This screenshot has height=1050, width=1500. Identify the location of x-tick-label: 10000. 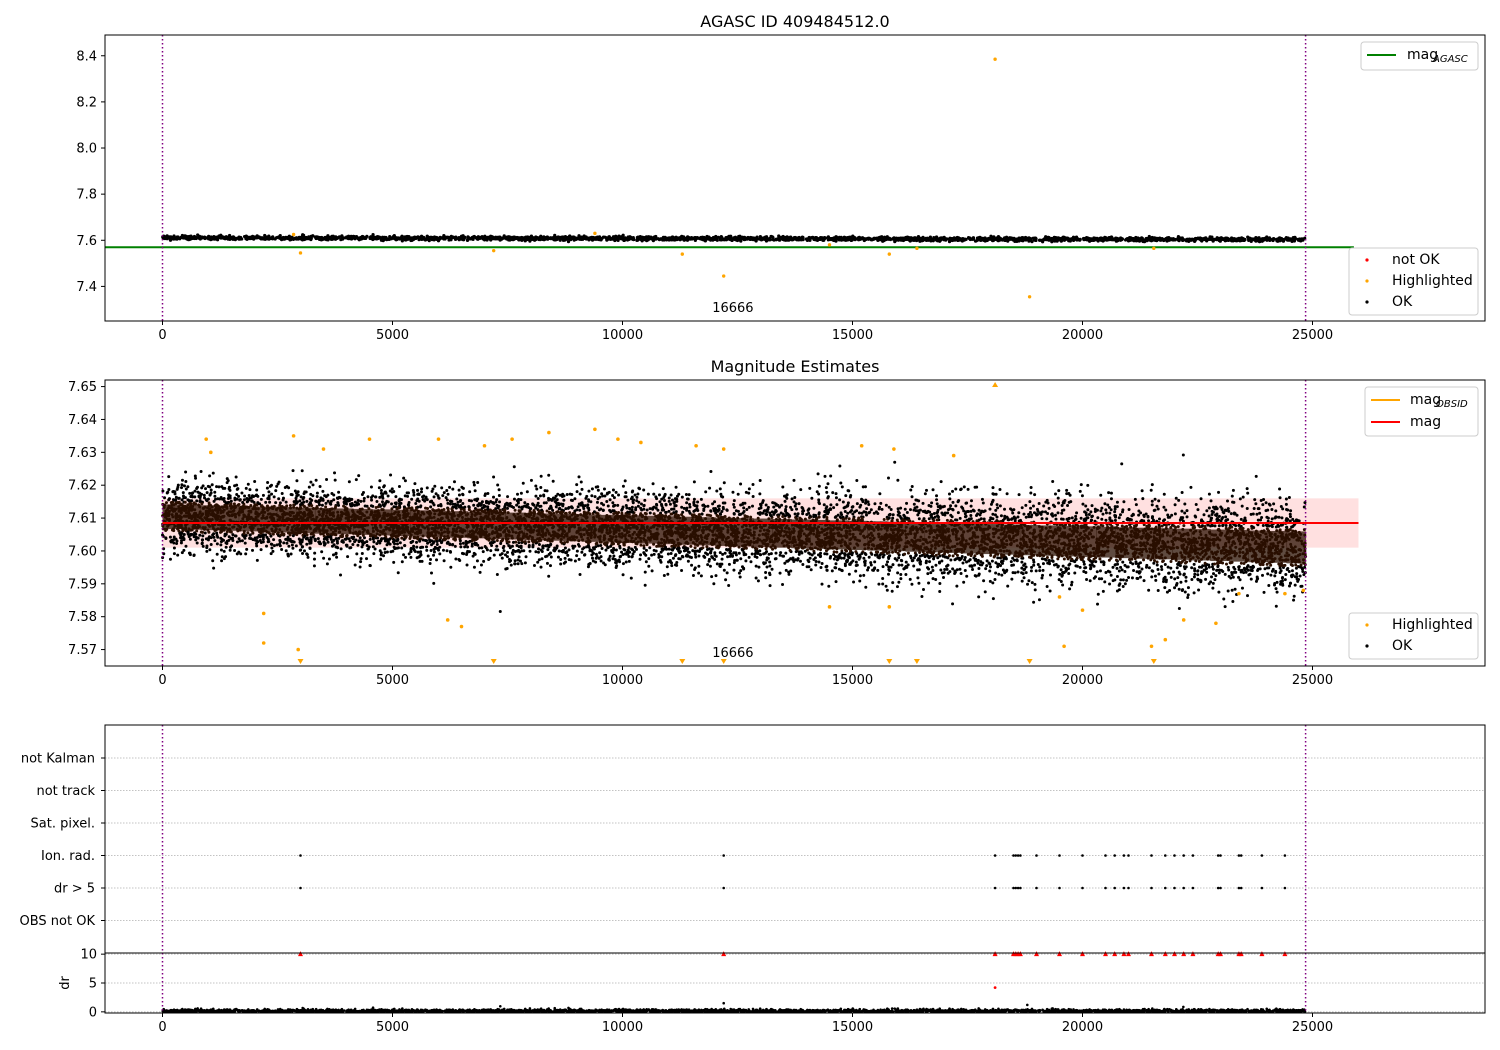
(622, 335).